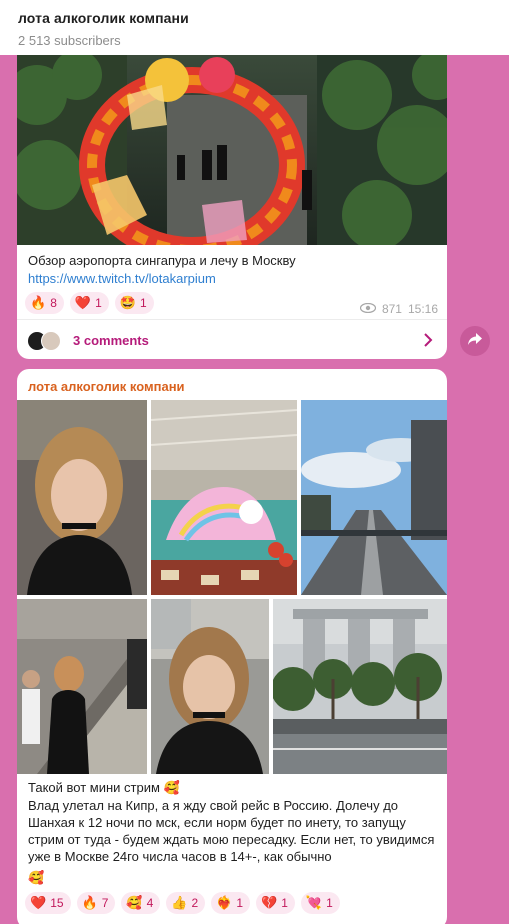 The image size is (509, 924). Describe the element at coordinates (36, 877) in the screenshot. I see `post-caption-end-emoji: 🥰` at that location.